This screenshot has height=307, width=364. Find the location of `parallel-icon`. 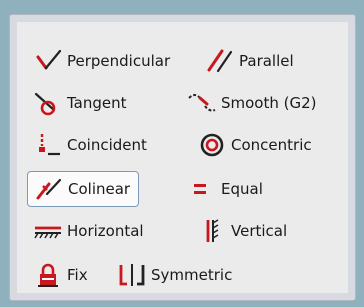

parallel-icon is located at coordinates (220, 61).